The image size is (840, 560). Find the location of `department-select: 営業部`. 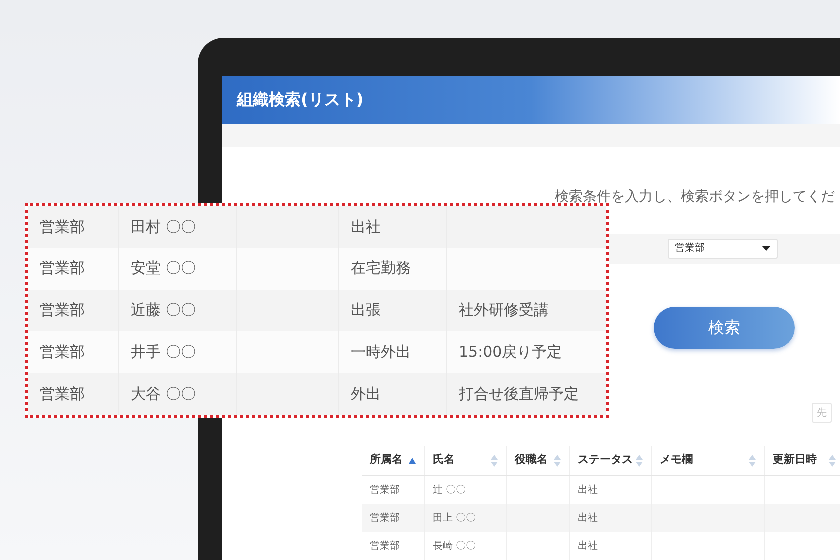

department-select: 営業部 is located at coordinates (723, 248).